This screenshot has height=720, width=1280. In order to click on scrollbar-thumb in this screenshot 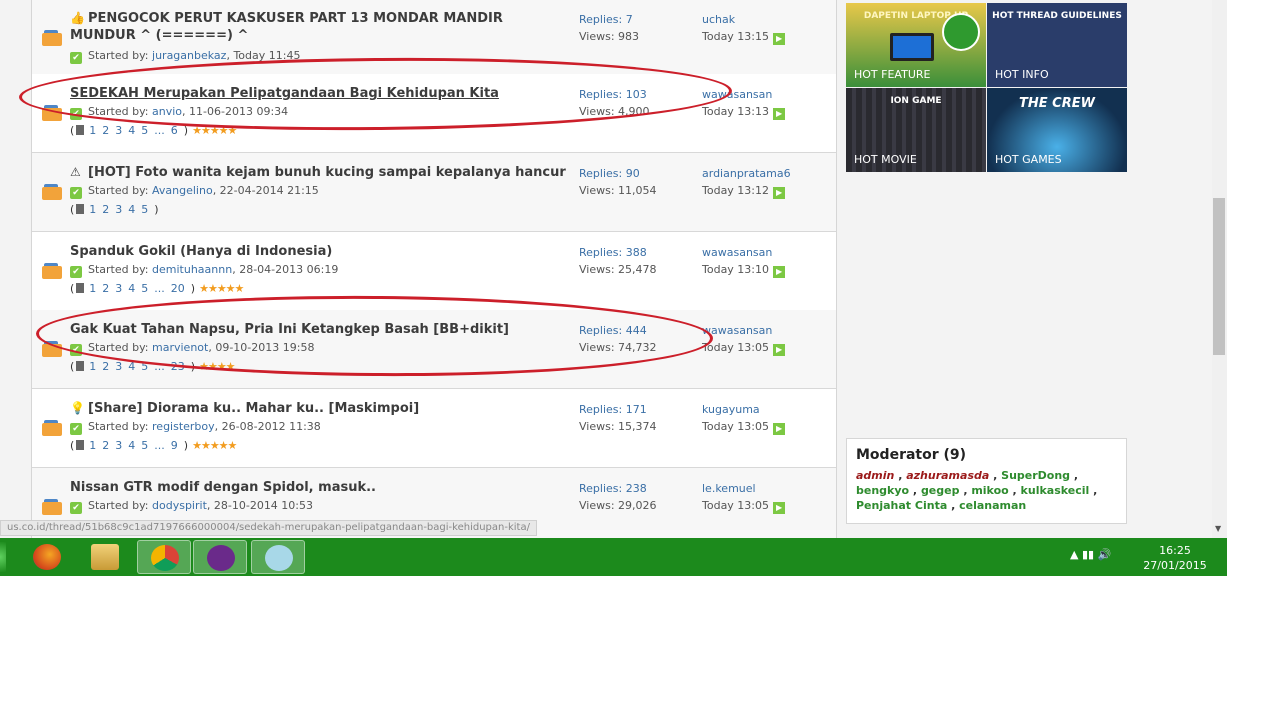, I will do `click(1219, 276)`.